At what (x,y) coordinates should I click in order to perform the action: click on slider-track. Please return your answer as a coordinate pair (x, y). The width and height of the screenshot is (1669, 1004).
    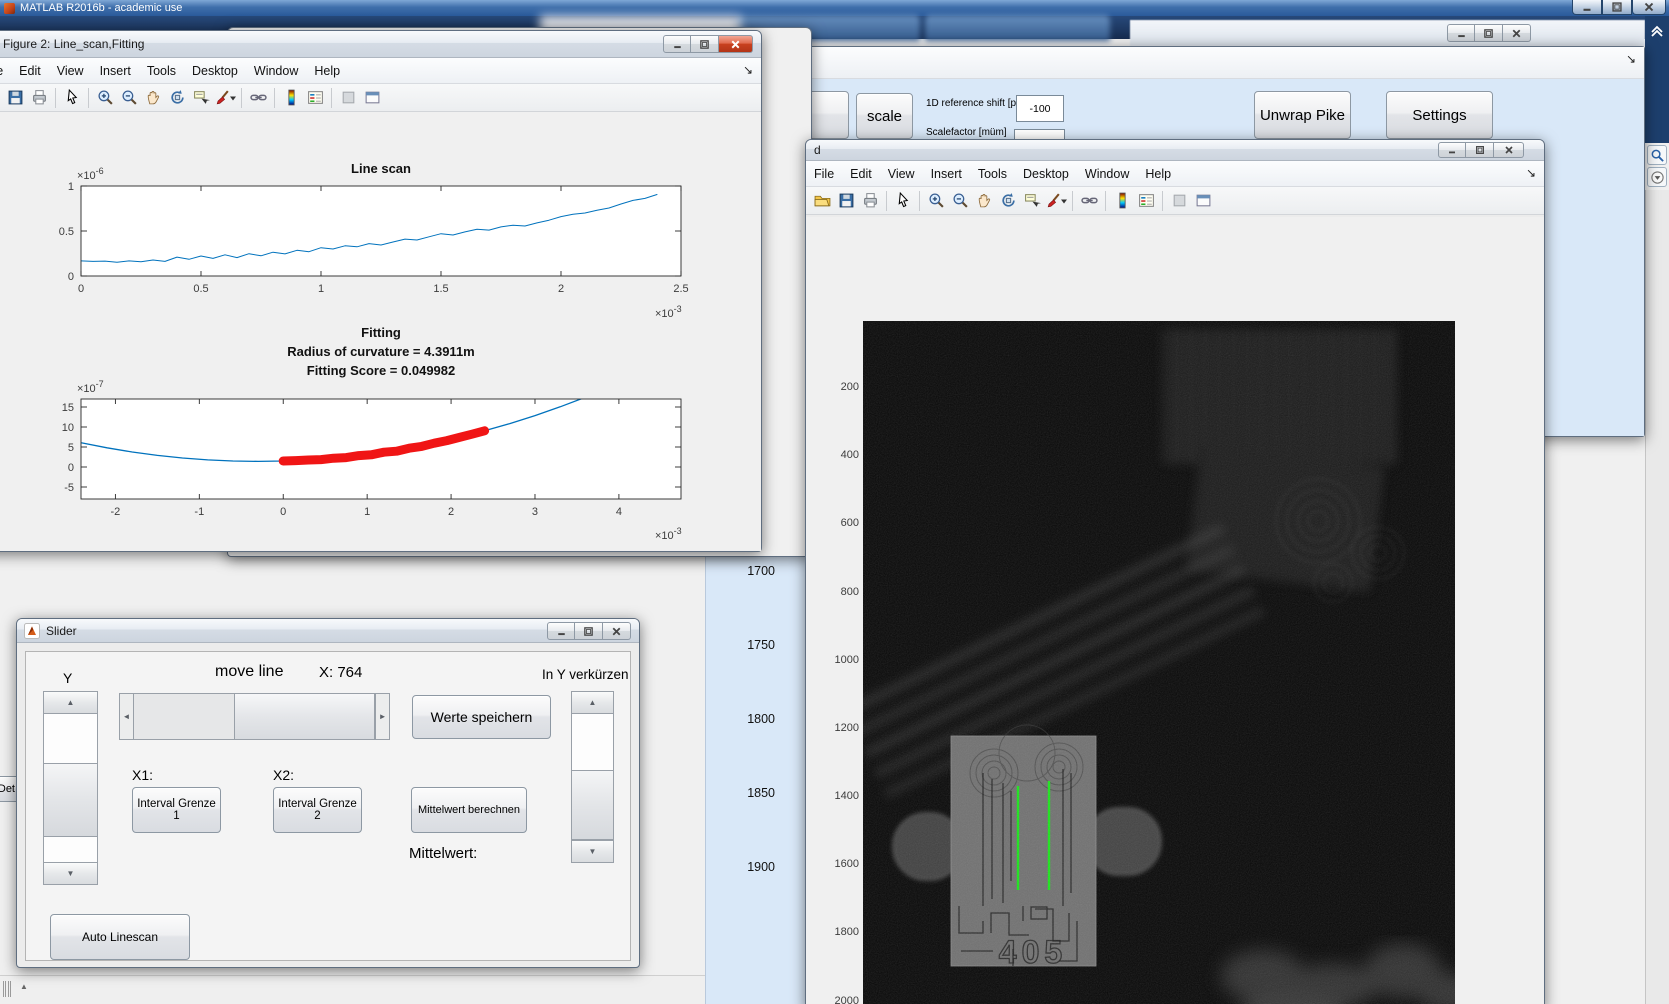
    Looking at the image, I should click on (183, 716).